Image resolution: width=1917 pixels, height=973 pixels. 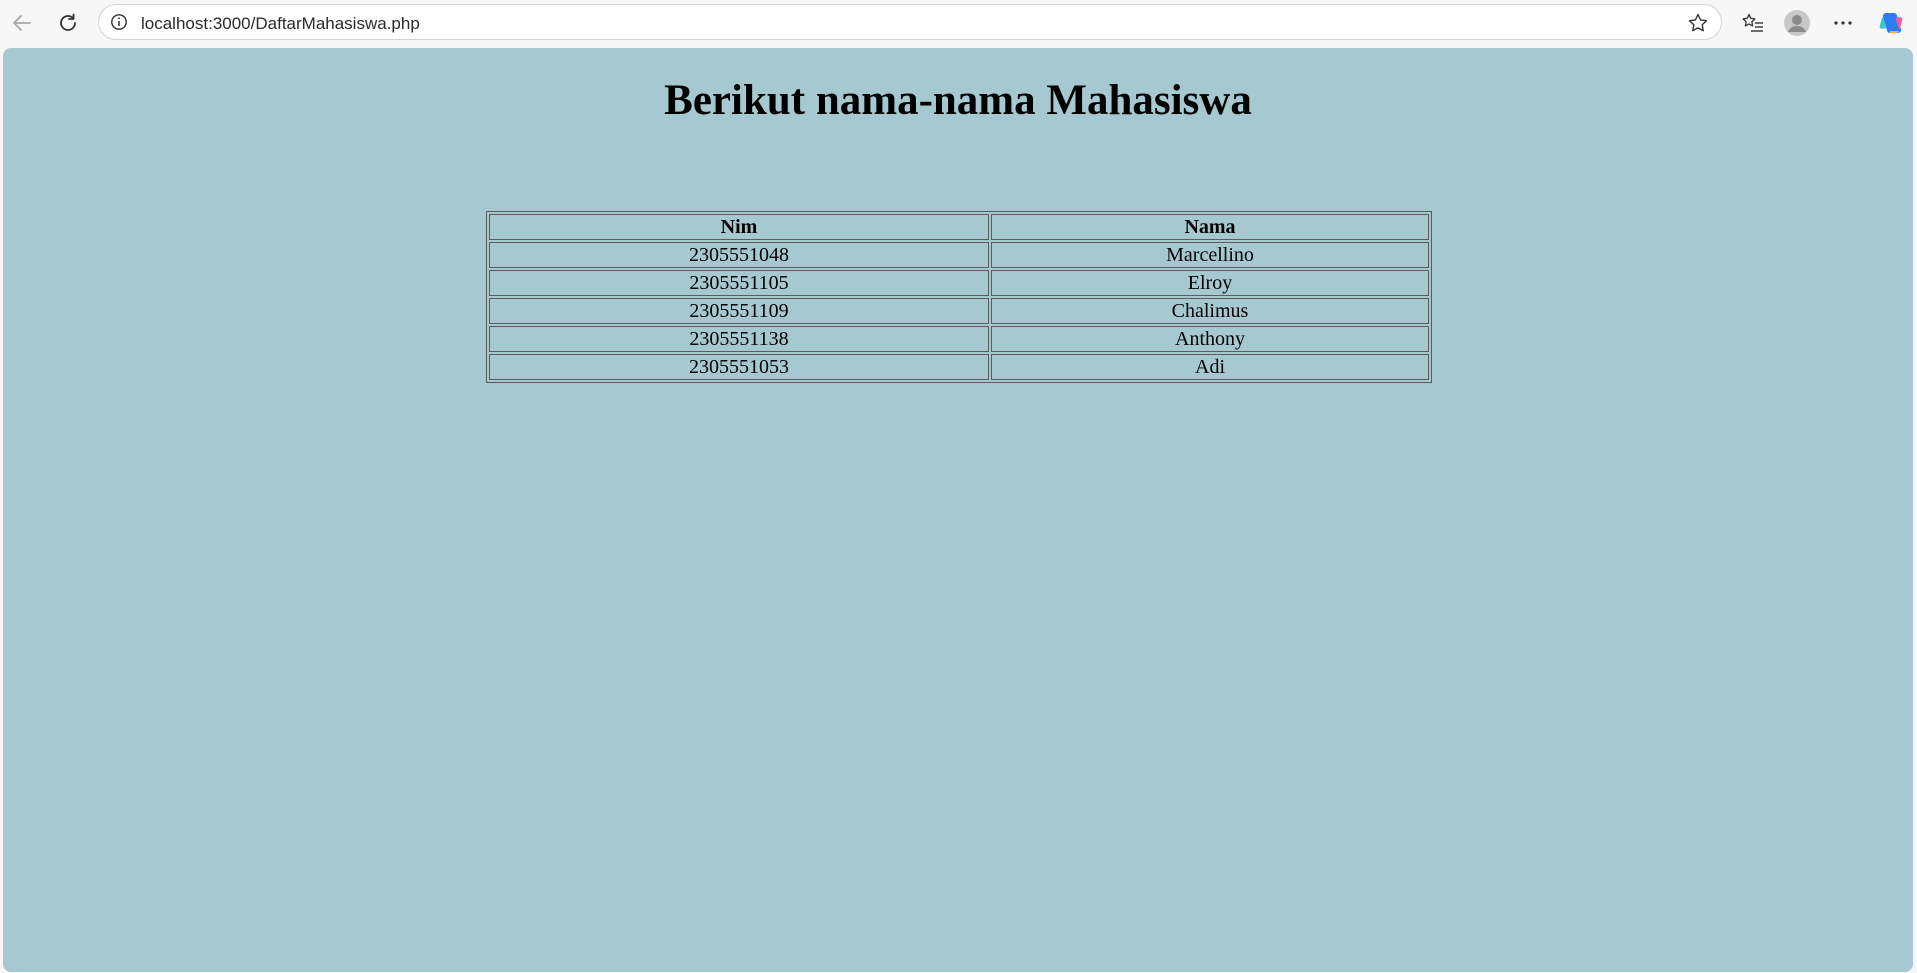 What do you see at coordinates (910, 22) in the screenshot?
I see `address-bar: localhost:3000/DaftarMahasiswa.php` at bounding box center [910, 22].